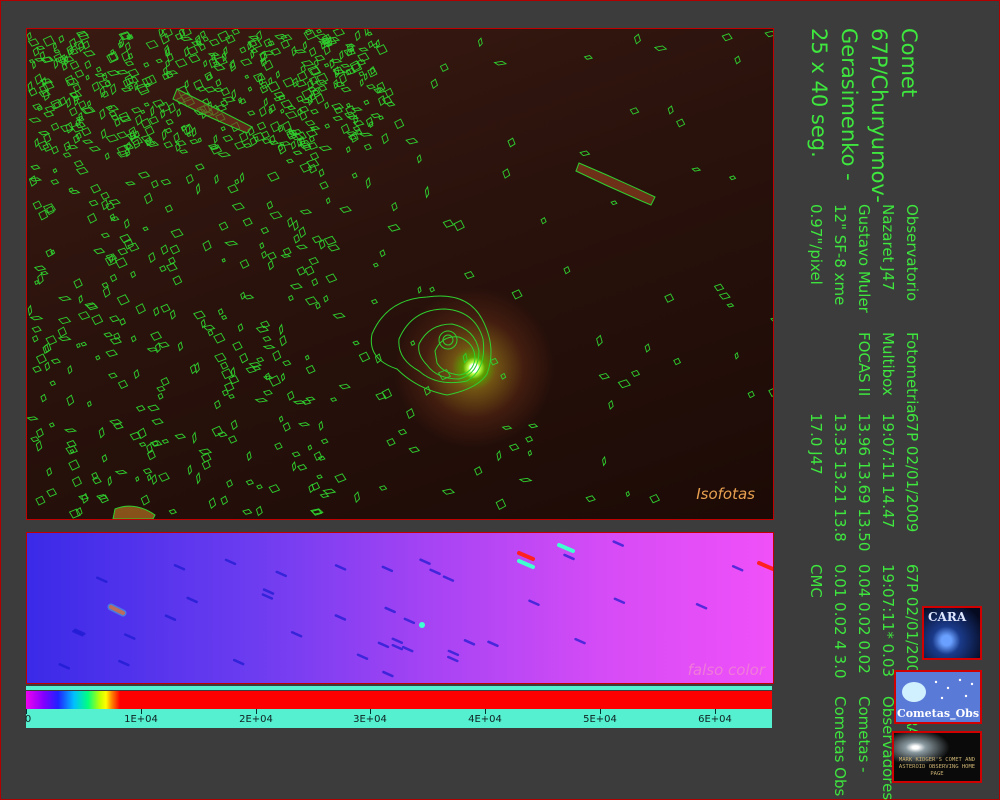 Image resolution: width=1000 pixels, height=800 pixels. Describe the element at coordinates (399, 700) in the screenshot. I see `color-scale-gradient` at that location.